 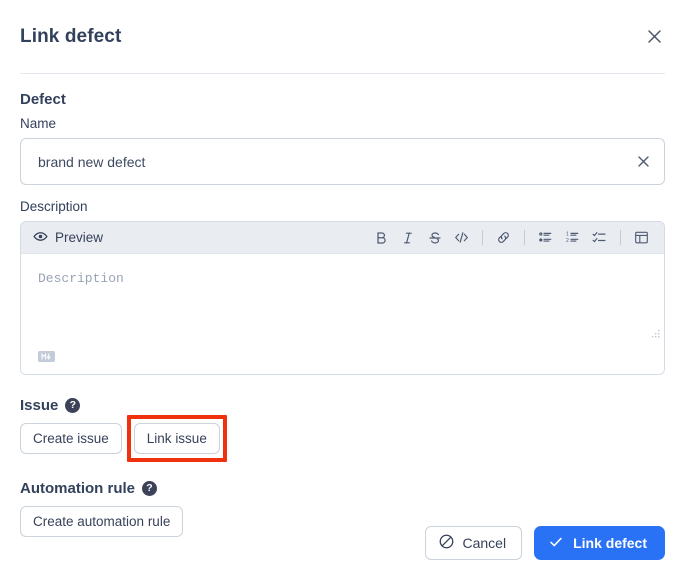 I want to click on dialog-header: Link defect, so click(x=342, y=37).